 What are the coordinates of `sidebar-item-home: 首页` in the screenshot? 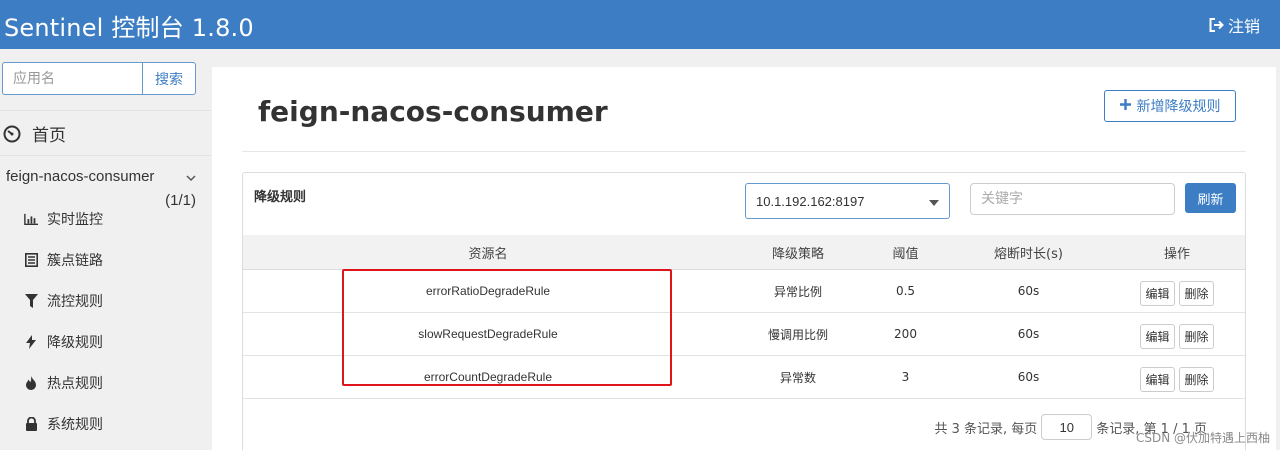 It's located at (105, 133).